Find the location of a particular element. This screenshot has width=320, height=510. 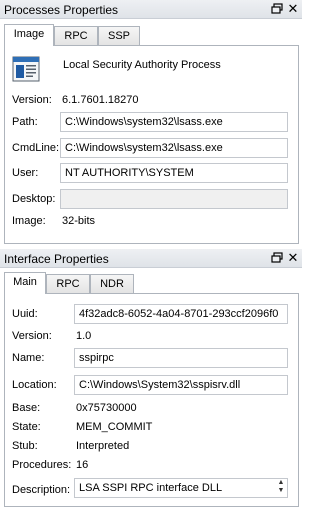

path-label: Path: is located at coordinates (25, 122).